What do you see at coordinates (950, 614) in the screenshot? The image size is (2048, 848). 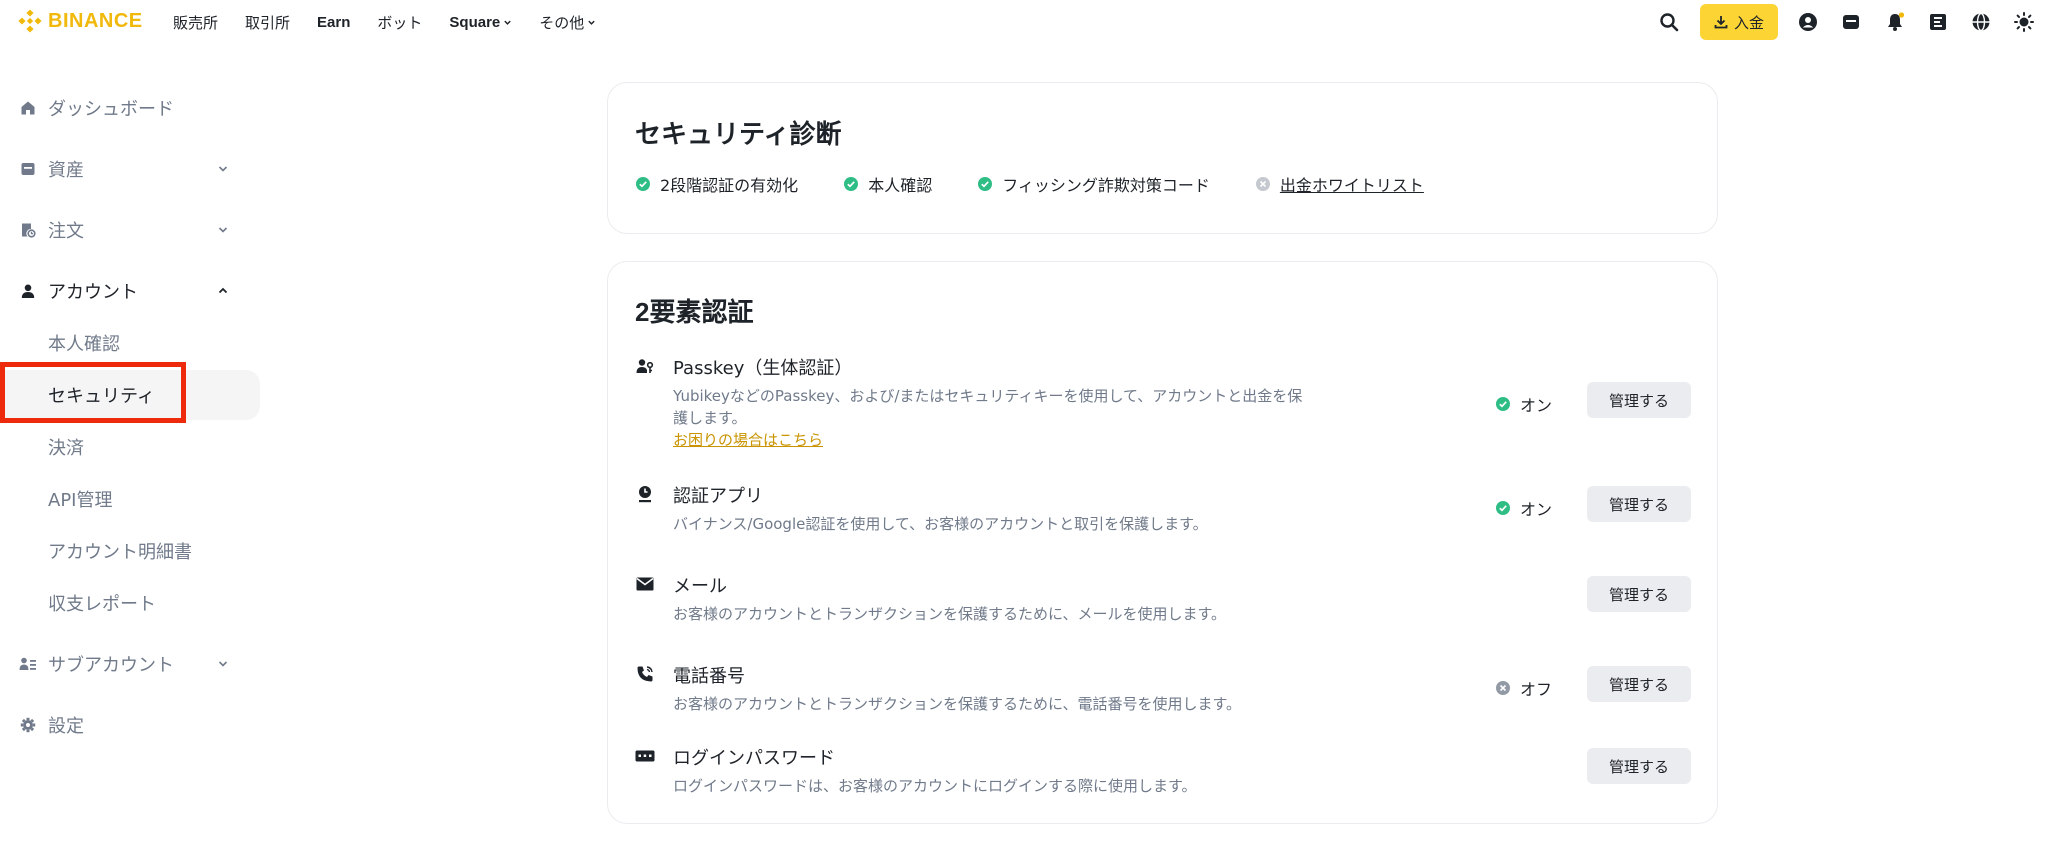 I see `auth-method-description: お客様のアカウントとトランザクションを保護するために、メールを使用します。` at bounding box center [950, 614].